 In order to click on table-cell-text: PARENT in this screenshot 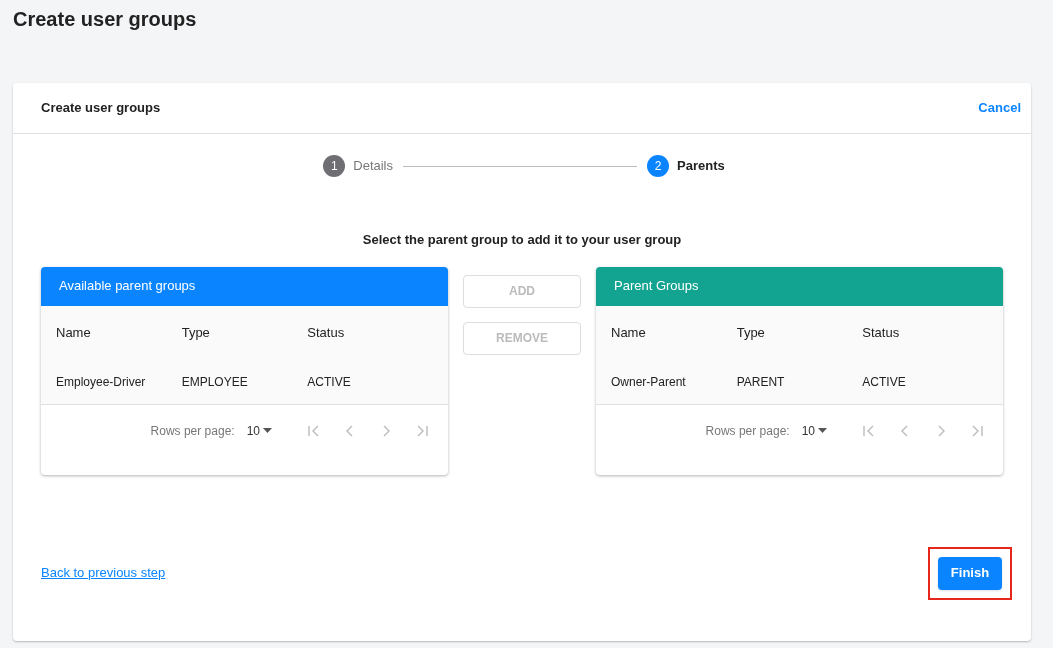, I will do `click(761, 382)`.